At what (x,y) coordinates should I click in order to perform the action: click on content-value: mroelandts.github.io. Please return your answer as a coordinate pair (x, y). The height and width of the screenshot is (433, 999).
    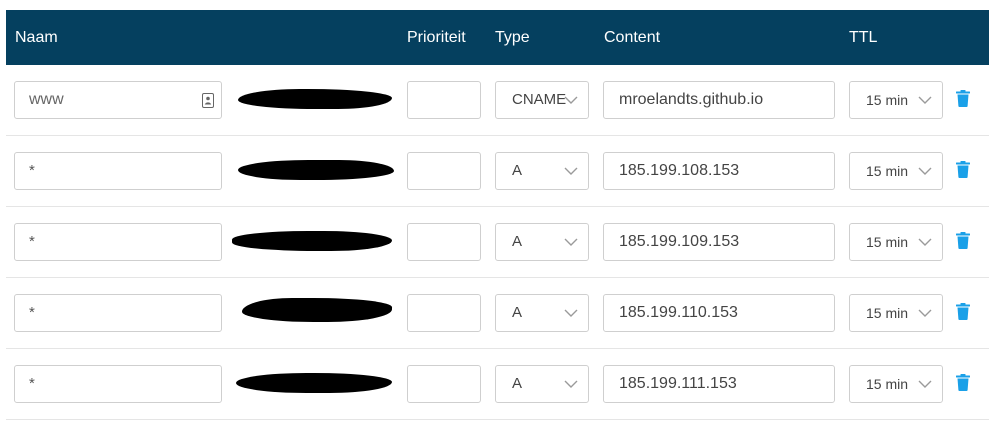
    Looking at the image, I should click on (691, 99).